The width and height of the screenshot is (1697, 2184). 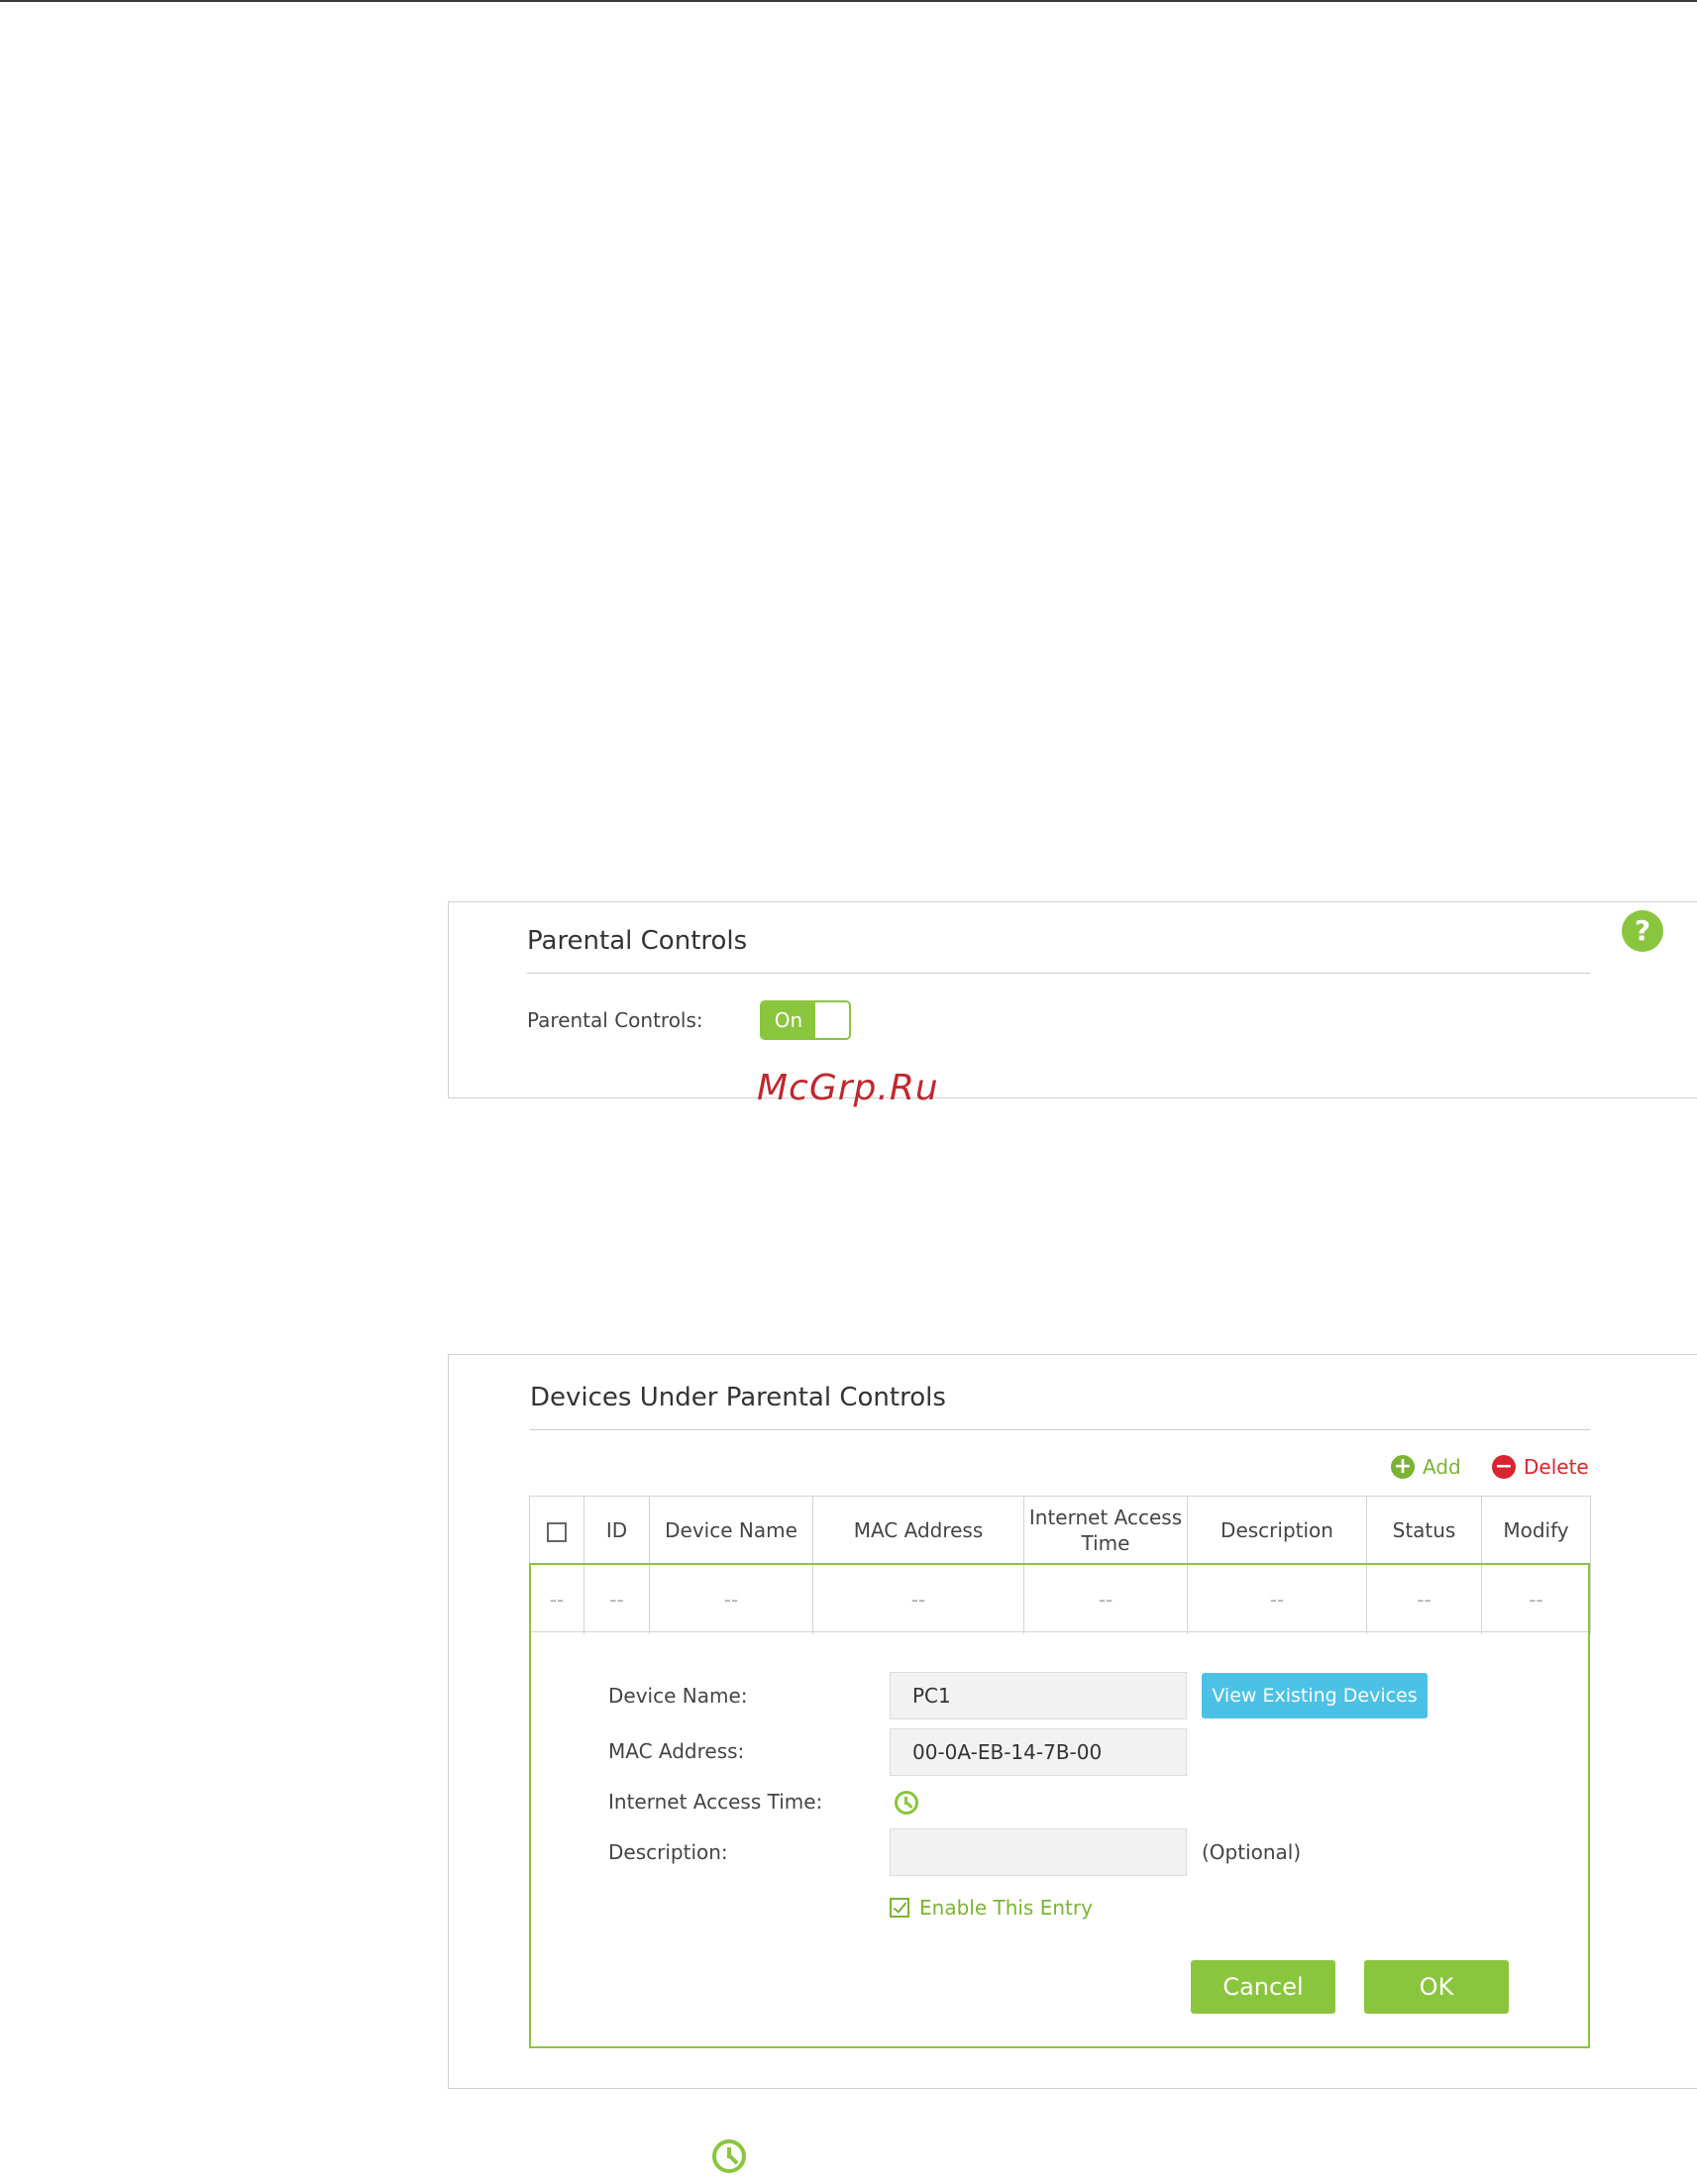 What do you see at coordinates (738, 1397) in the screenshot?
I see `panel-title: Devices Under Parental Controls` at bounding box center [738, 1397].